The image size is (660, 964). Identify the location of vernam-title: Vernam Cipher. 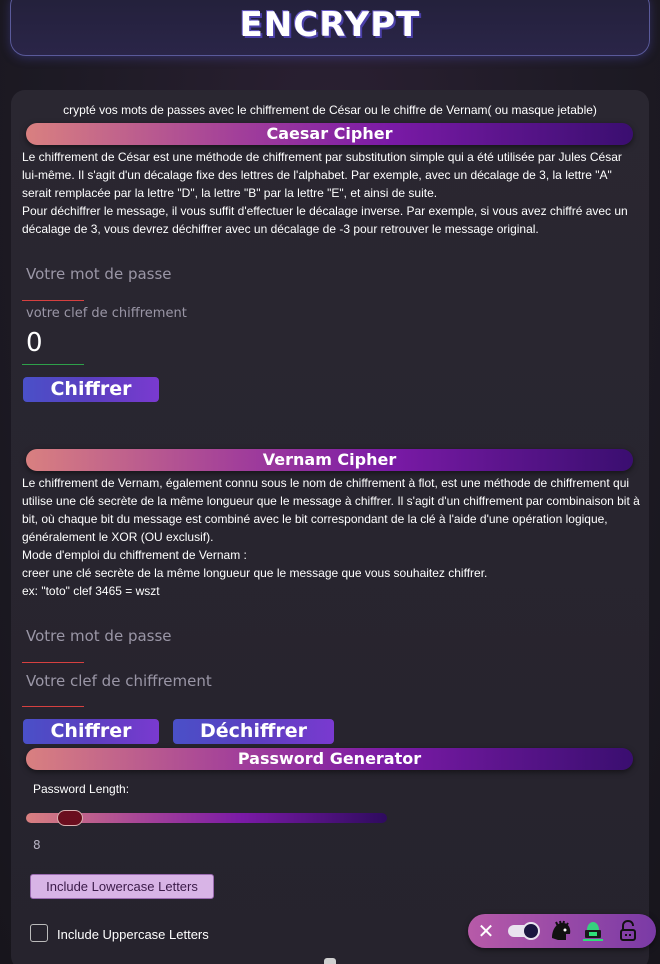
(329, 459).